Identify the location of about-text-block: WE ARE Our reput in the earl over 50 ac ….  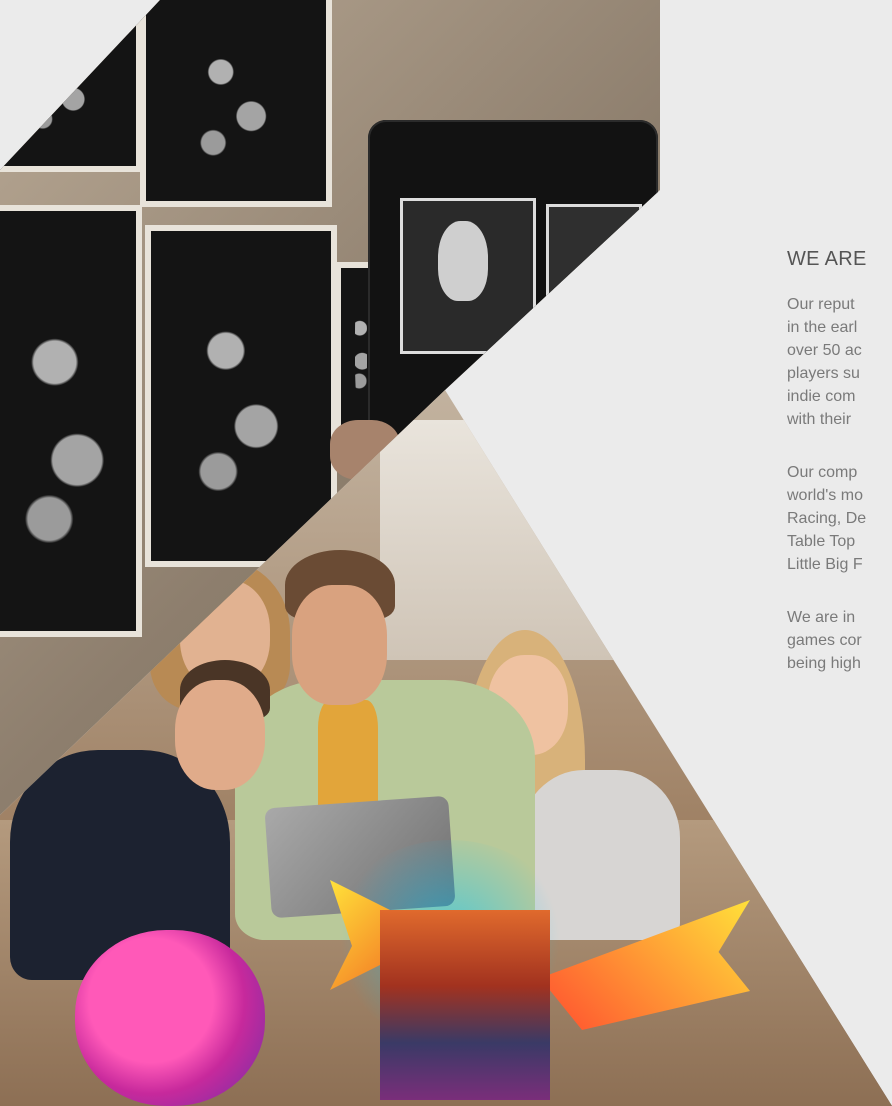
(839, 461).